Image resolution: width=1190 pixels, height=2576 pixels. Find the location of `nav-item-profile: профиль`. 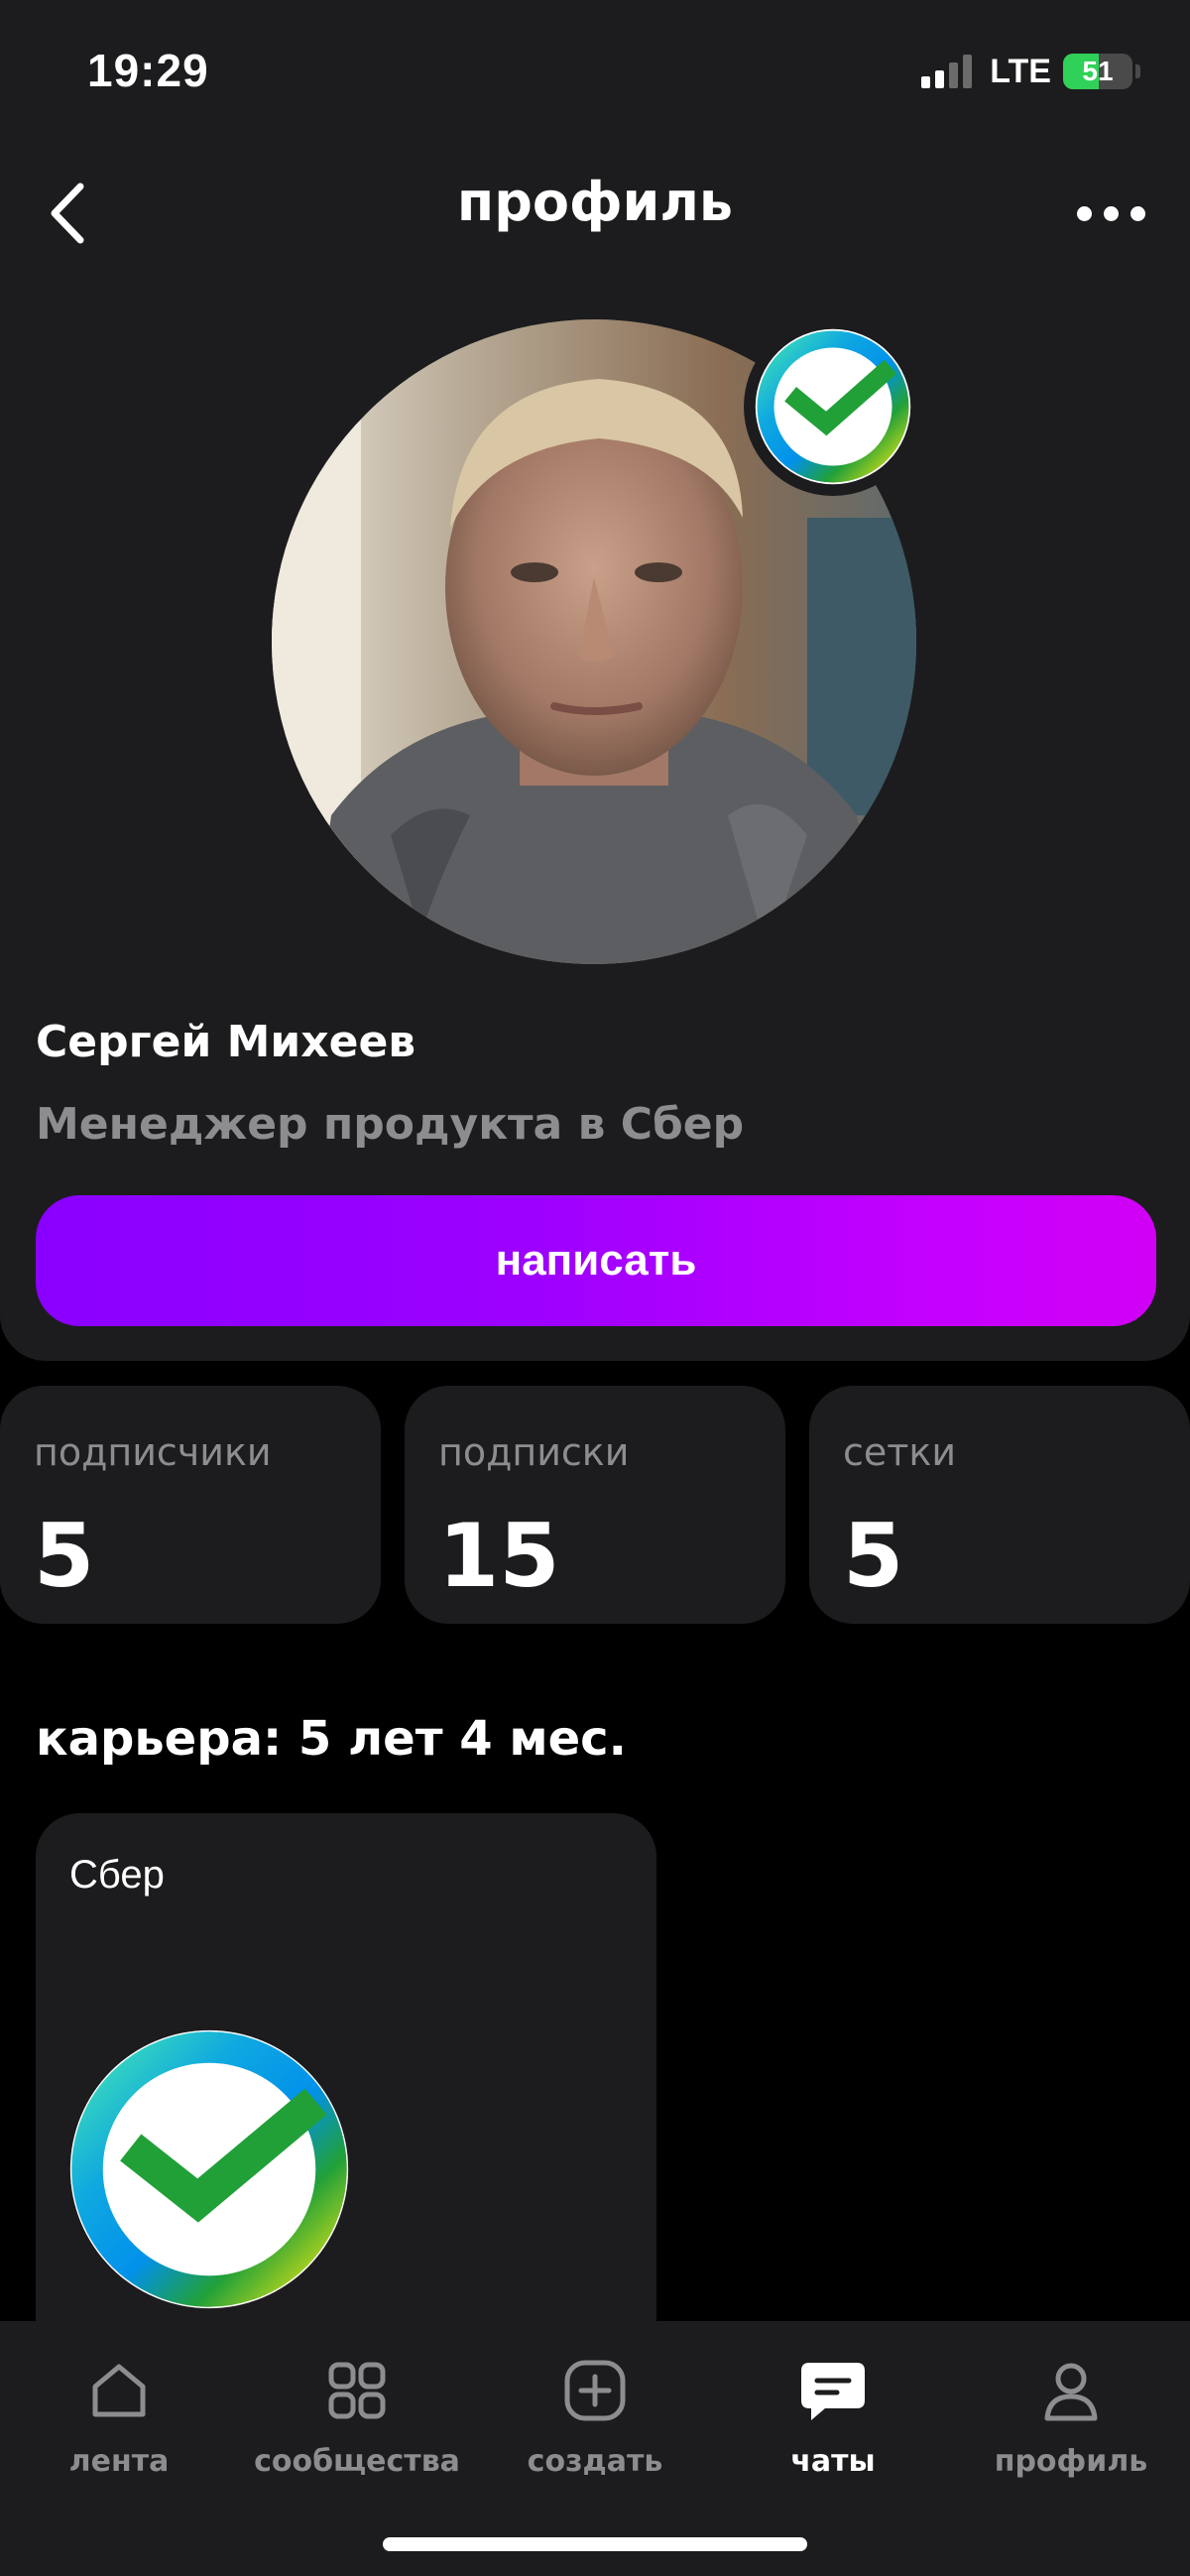

nav-item-profile: профиль is located at coordinates (1071, 2427).